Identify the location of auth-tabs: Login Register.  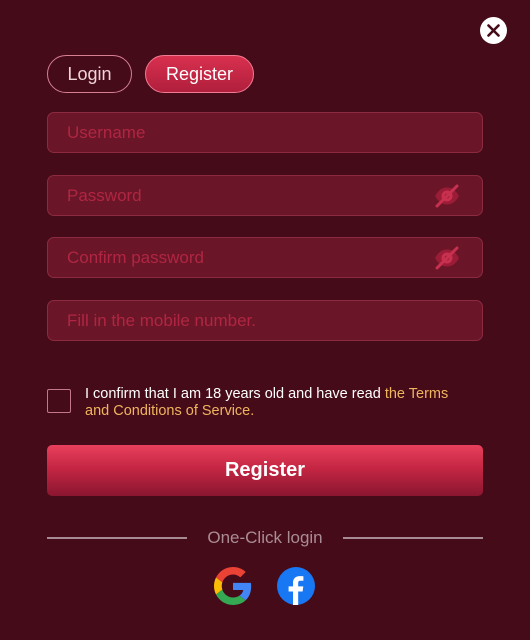
(150, 74).